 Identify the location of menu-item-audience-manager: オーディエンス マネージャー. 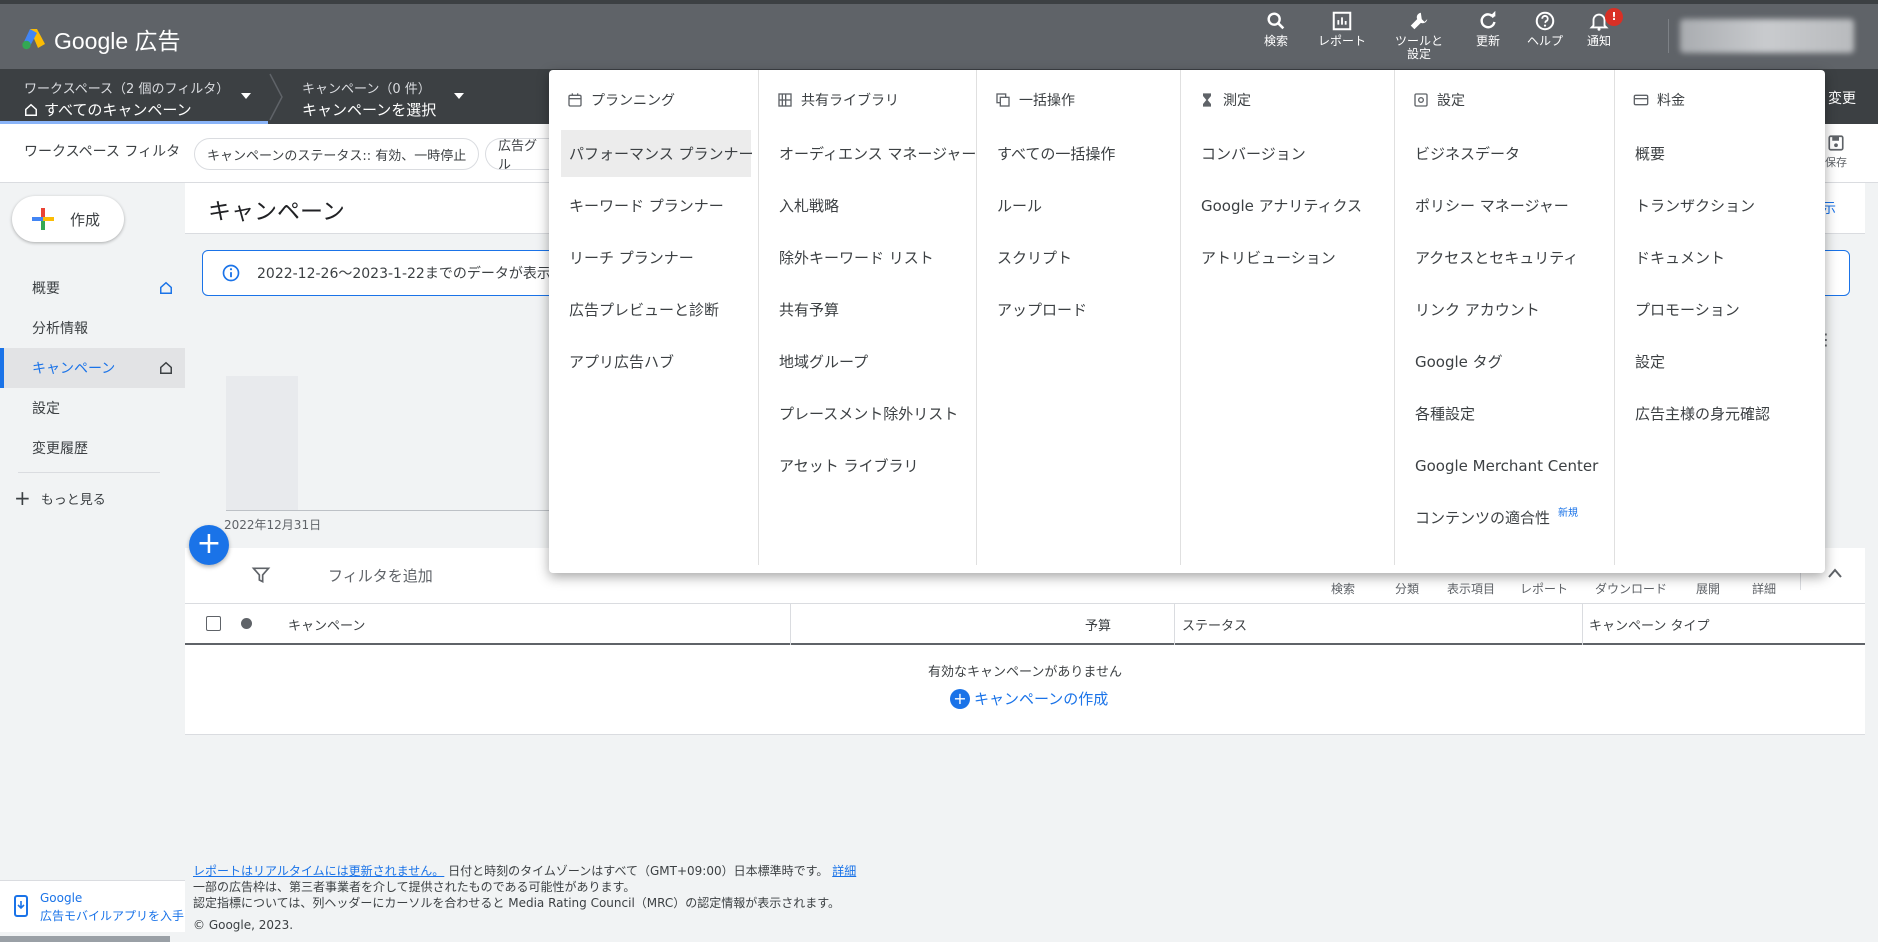
(873, 153).